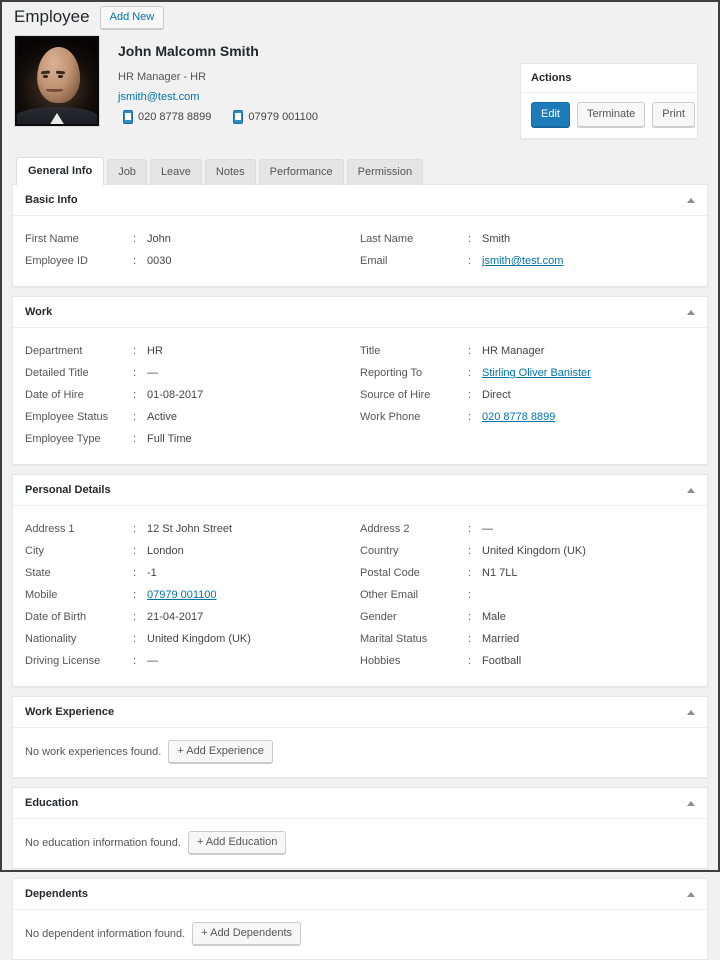 The width and height of the screenshot is (720, 960). I want to click on field-label: Hobbies, so click(380, 661).